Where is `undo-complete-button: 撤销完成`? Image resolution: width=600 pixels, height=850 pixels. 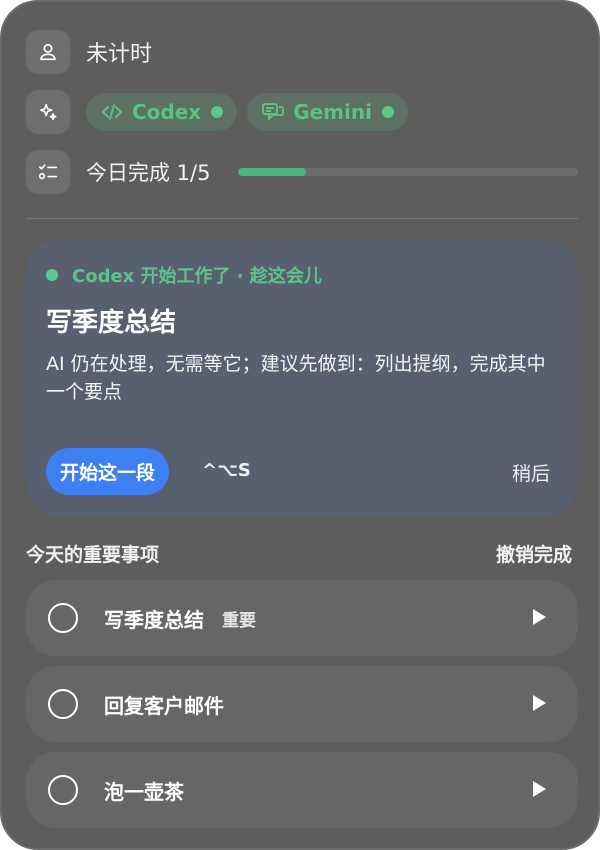 undo-complete-button: 撤销完成 is located at coordinates (534, 553).